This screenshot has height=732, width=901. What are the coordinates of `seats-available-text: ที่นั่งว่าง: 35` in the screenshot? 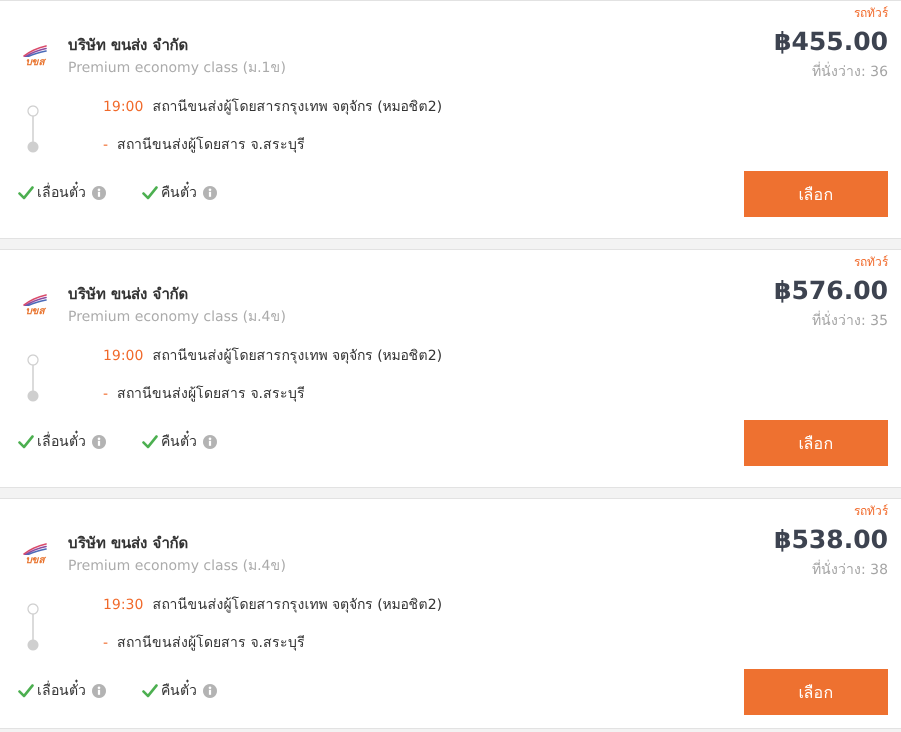 It's located at (850, 321).